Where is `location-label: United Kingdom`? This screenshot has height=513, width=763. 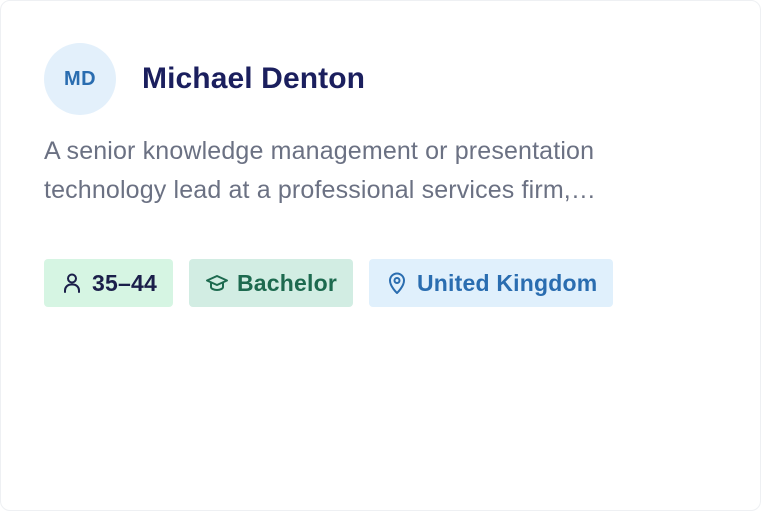
location-label: United Kingdom is located at coordinates (507, 282).